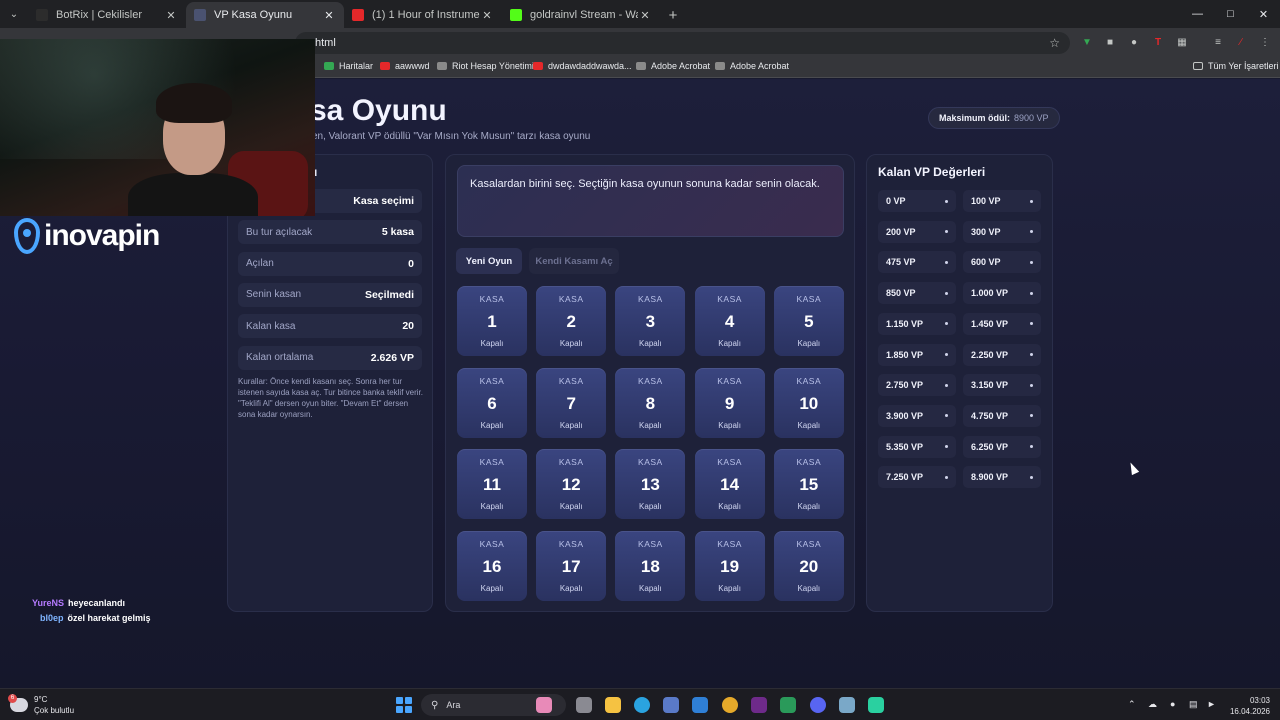 The height and width of the screenshot is (720, 1280). Describe the element at coordinates (1087, 42) in the screenshot. I see `extension-shield-icon: ▼` at that location.